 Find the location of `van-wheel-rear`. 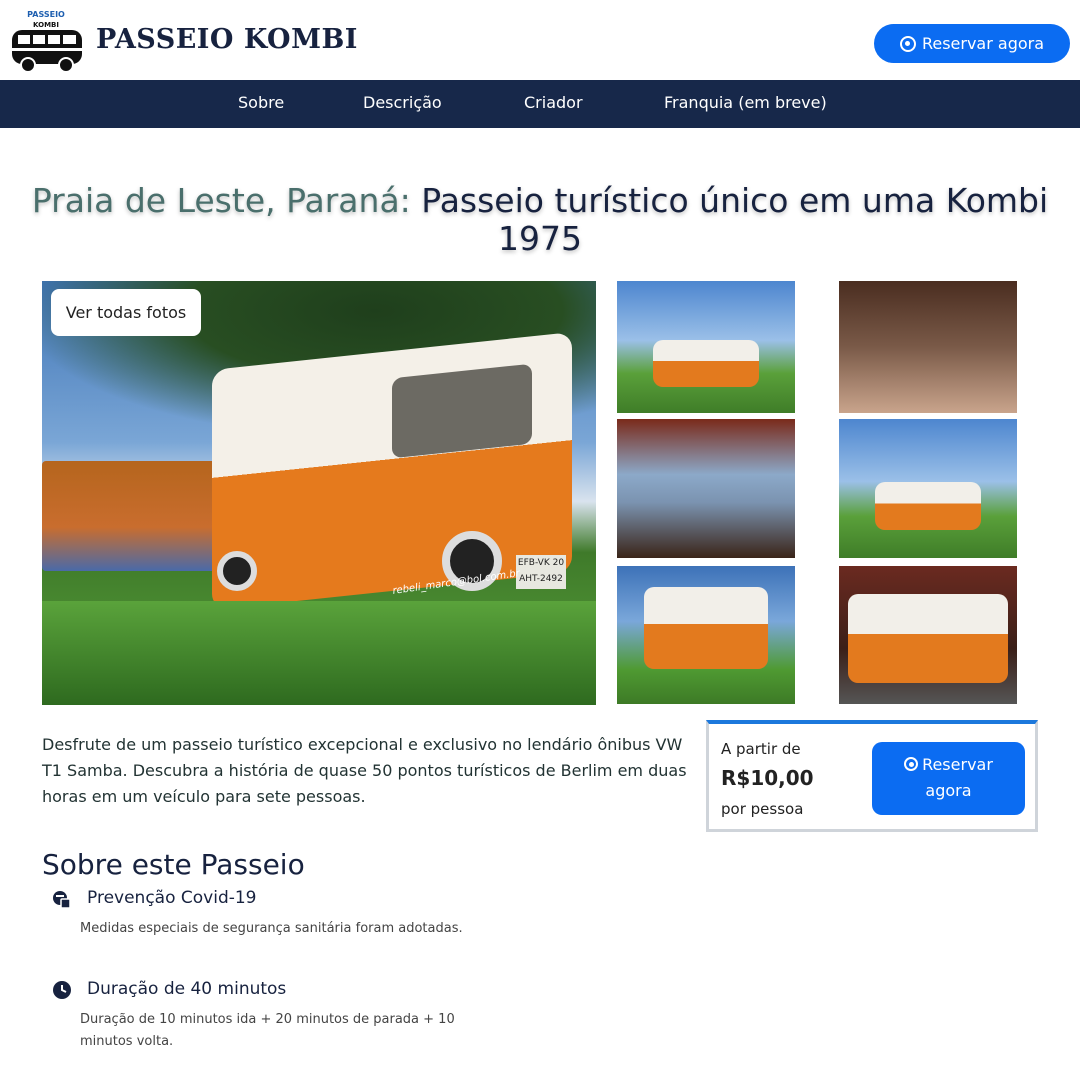

van-wheel-rear is located at coordinates (237, 571).